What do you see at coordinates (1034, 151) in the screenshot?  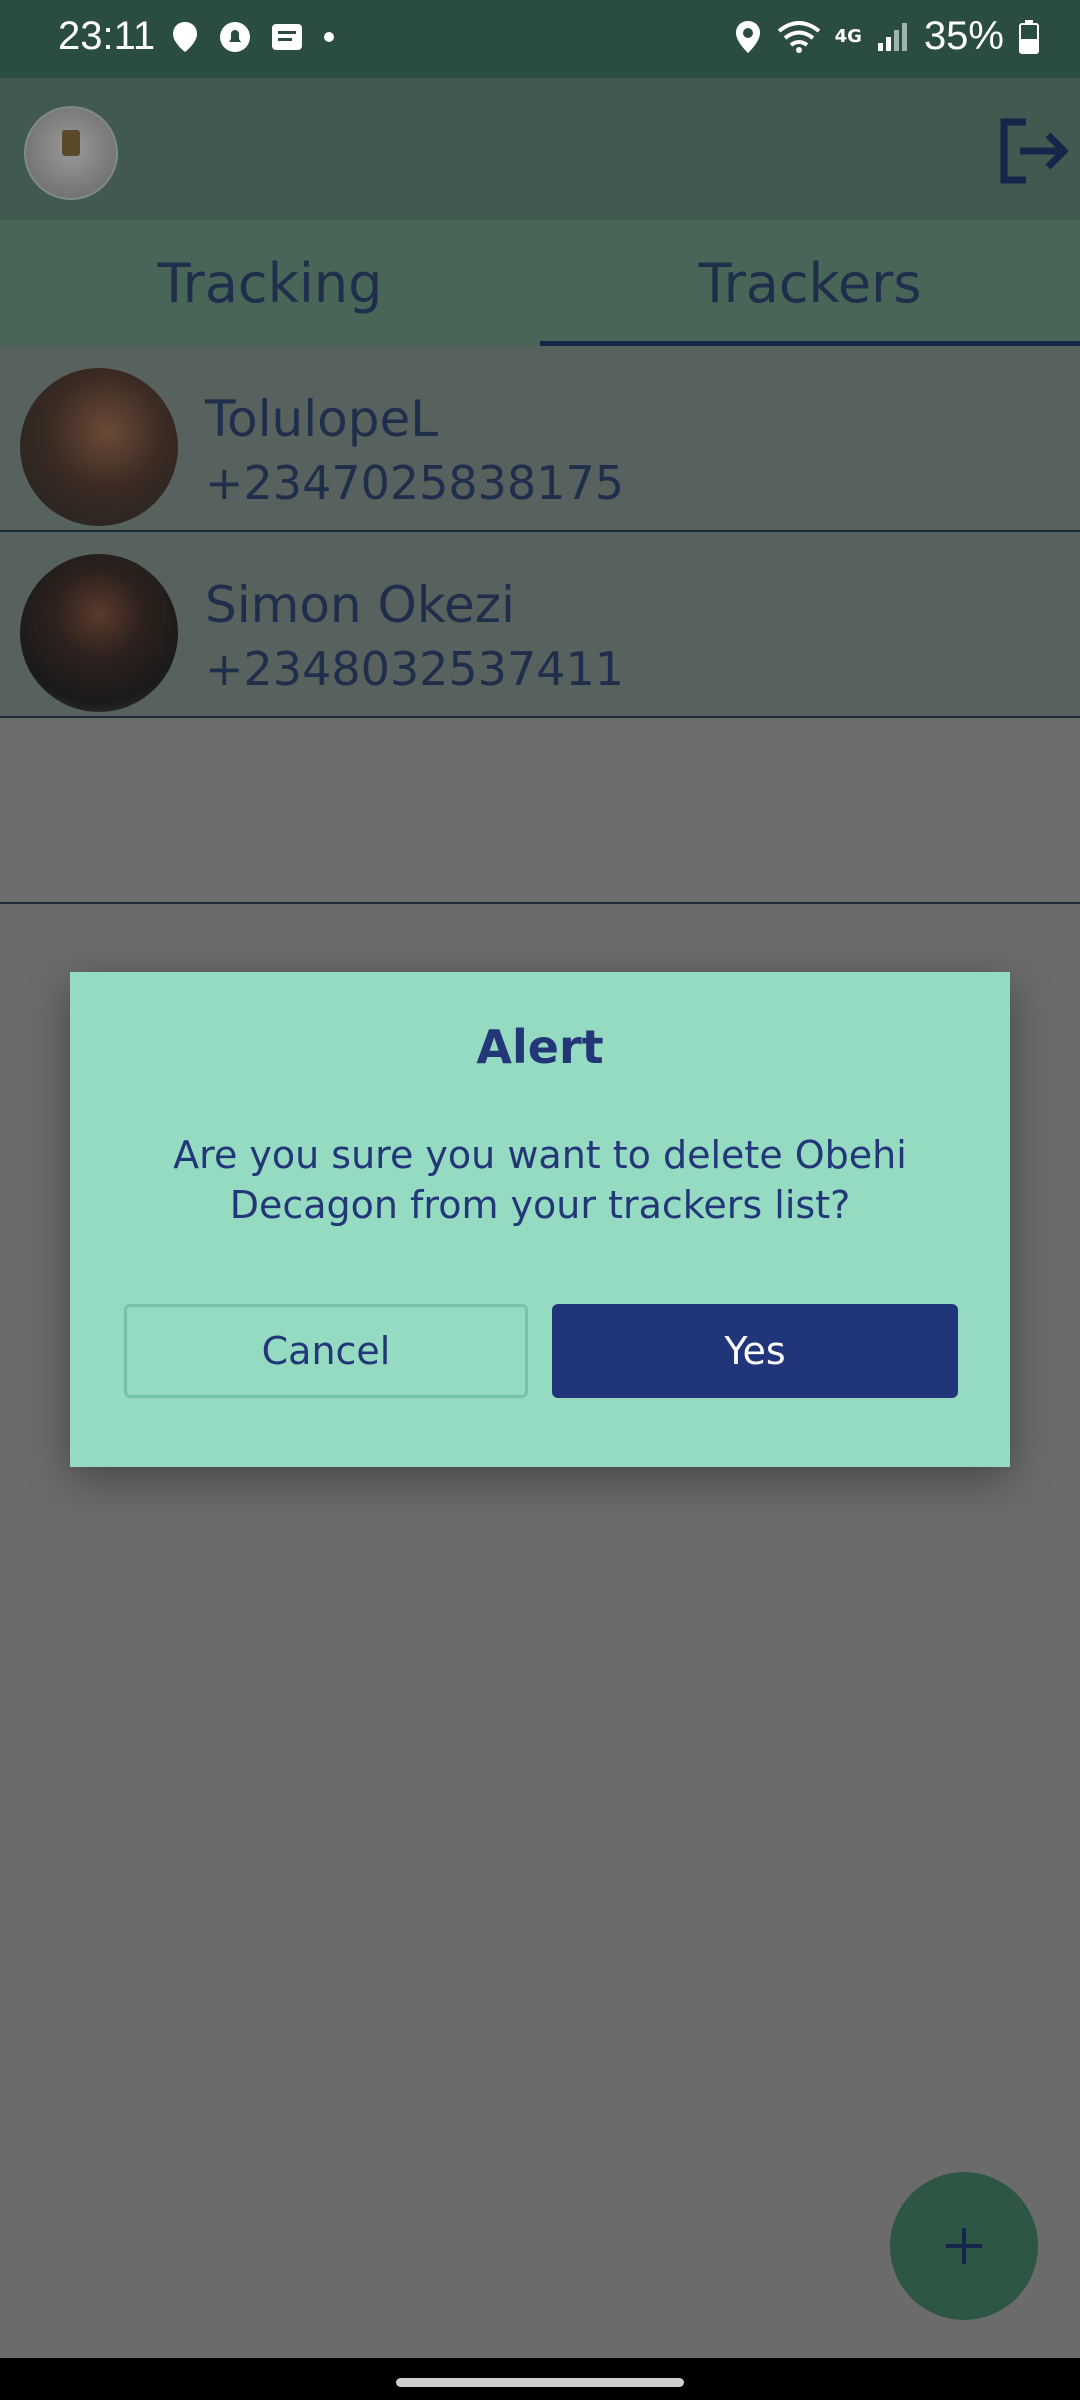 I see `logout-icon` at bounding box center [1034, 151].